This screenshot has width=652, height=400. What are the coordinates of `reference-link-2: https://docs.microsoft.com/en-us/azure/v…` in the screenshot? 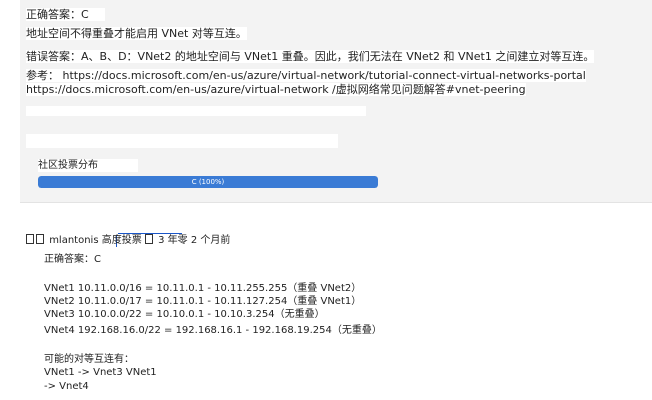 It's located at (276, 89).